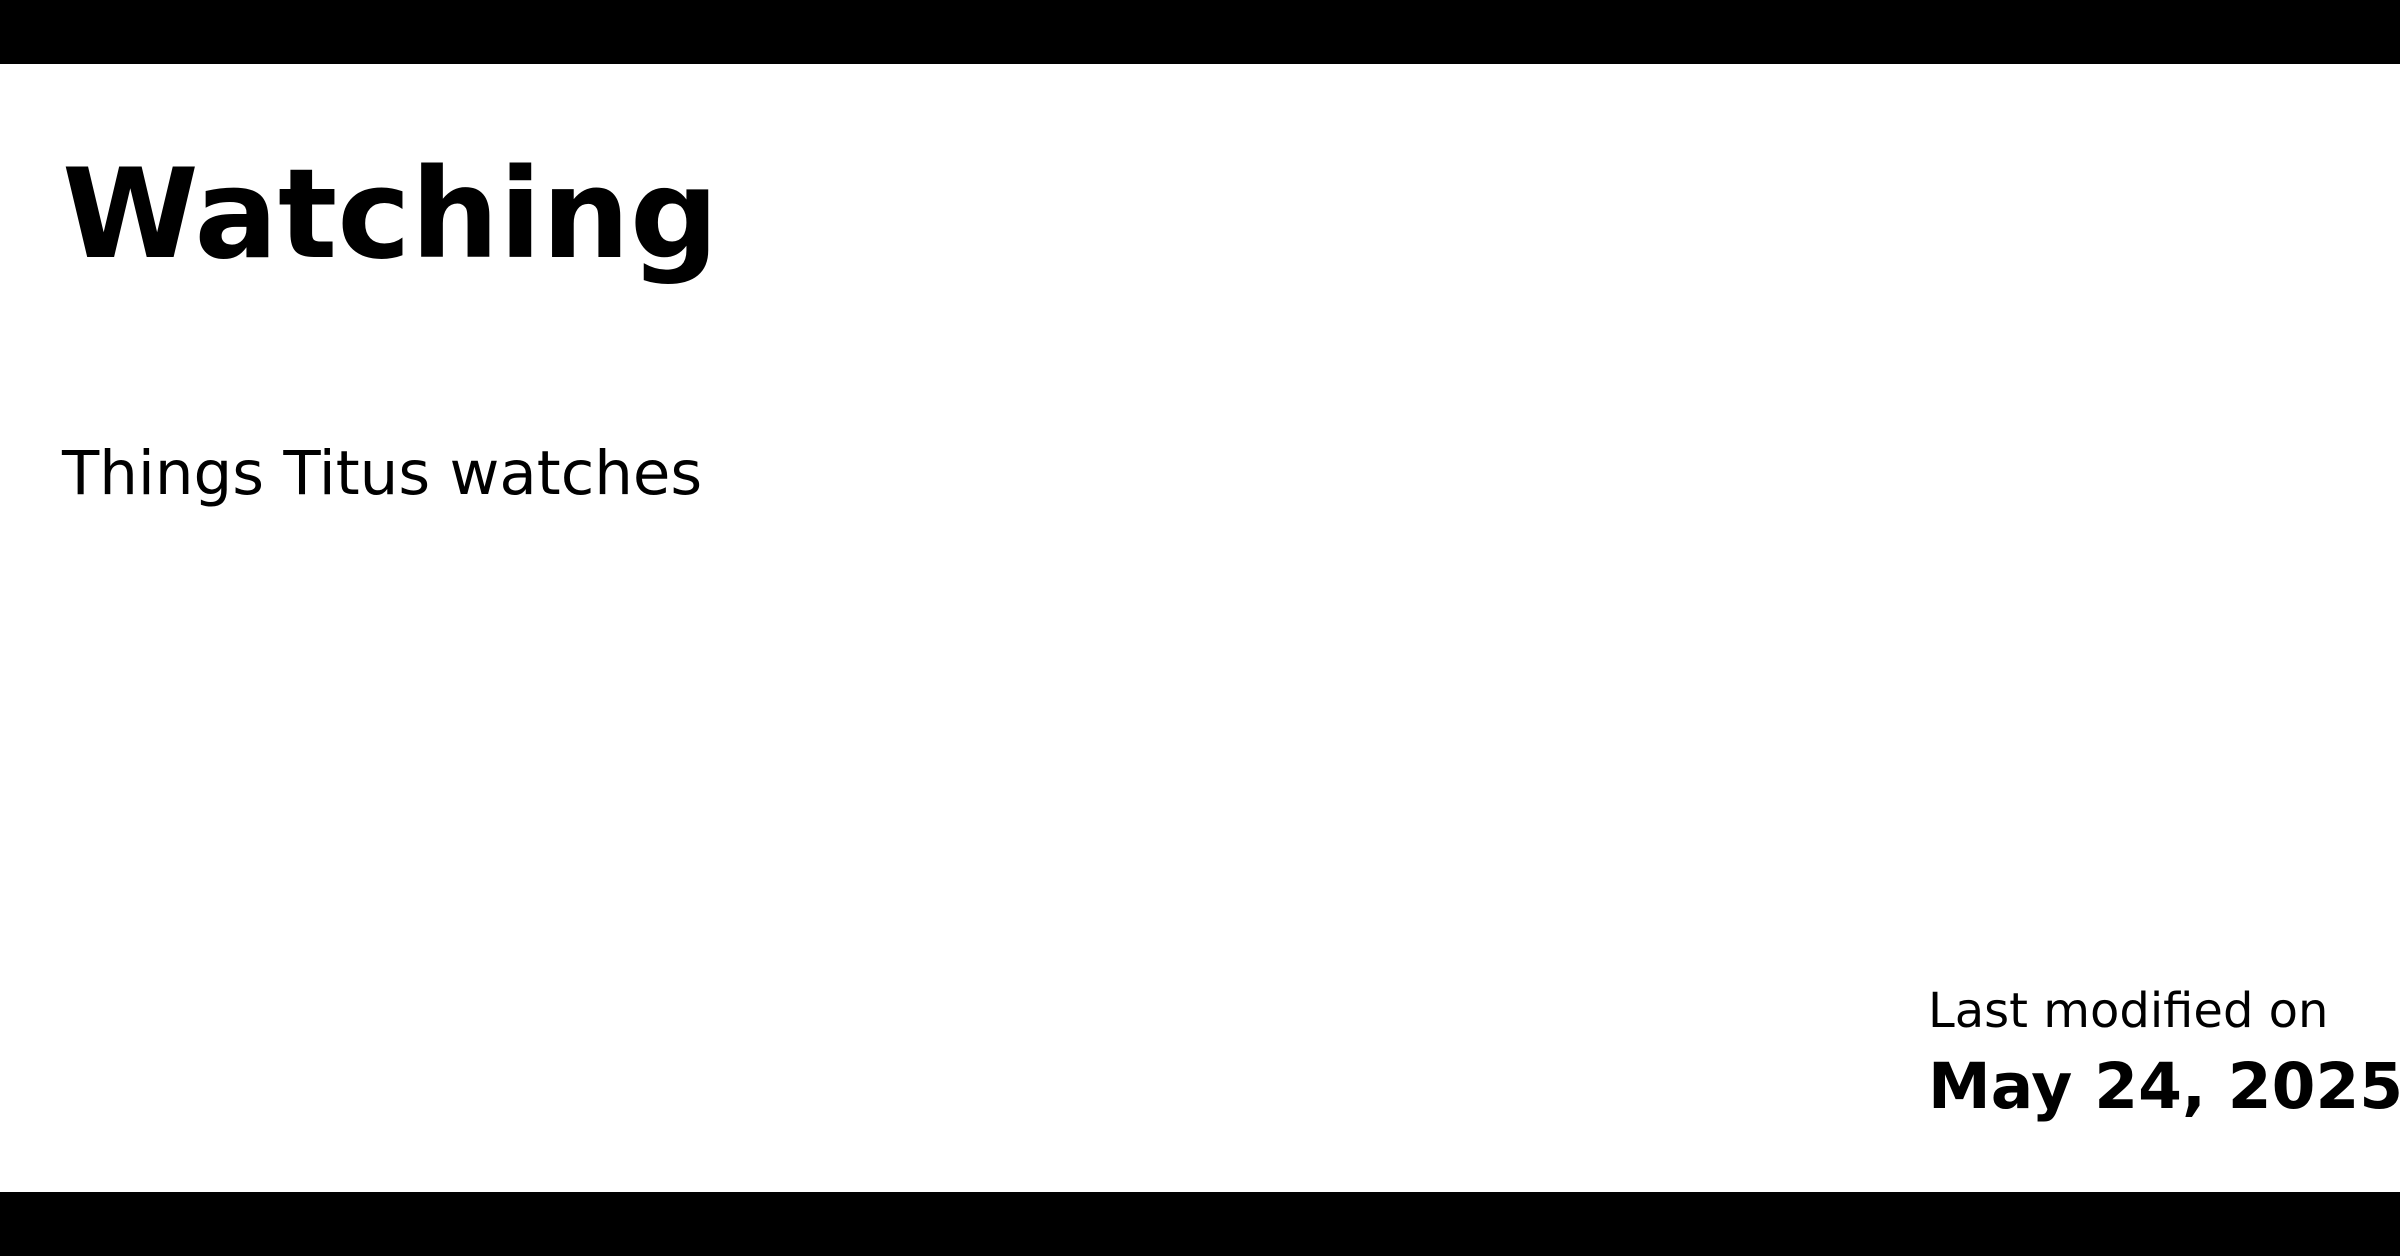  Describe the element at coordinates (390, 215) in the screenshot. I see `page-title: Watching` at that location.